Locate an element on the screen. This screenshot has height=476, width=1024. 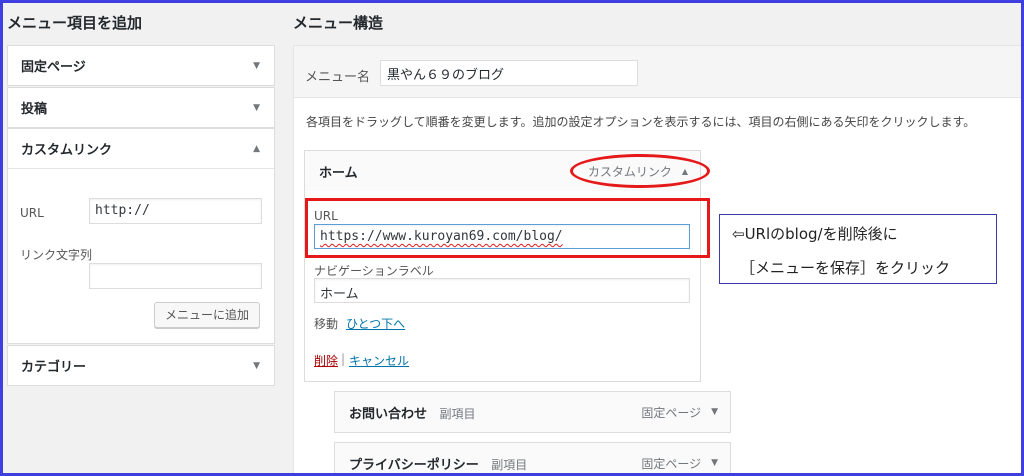
highlight-rectangle is located at coordinates (507, 228).